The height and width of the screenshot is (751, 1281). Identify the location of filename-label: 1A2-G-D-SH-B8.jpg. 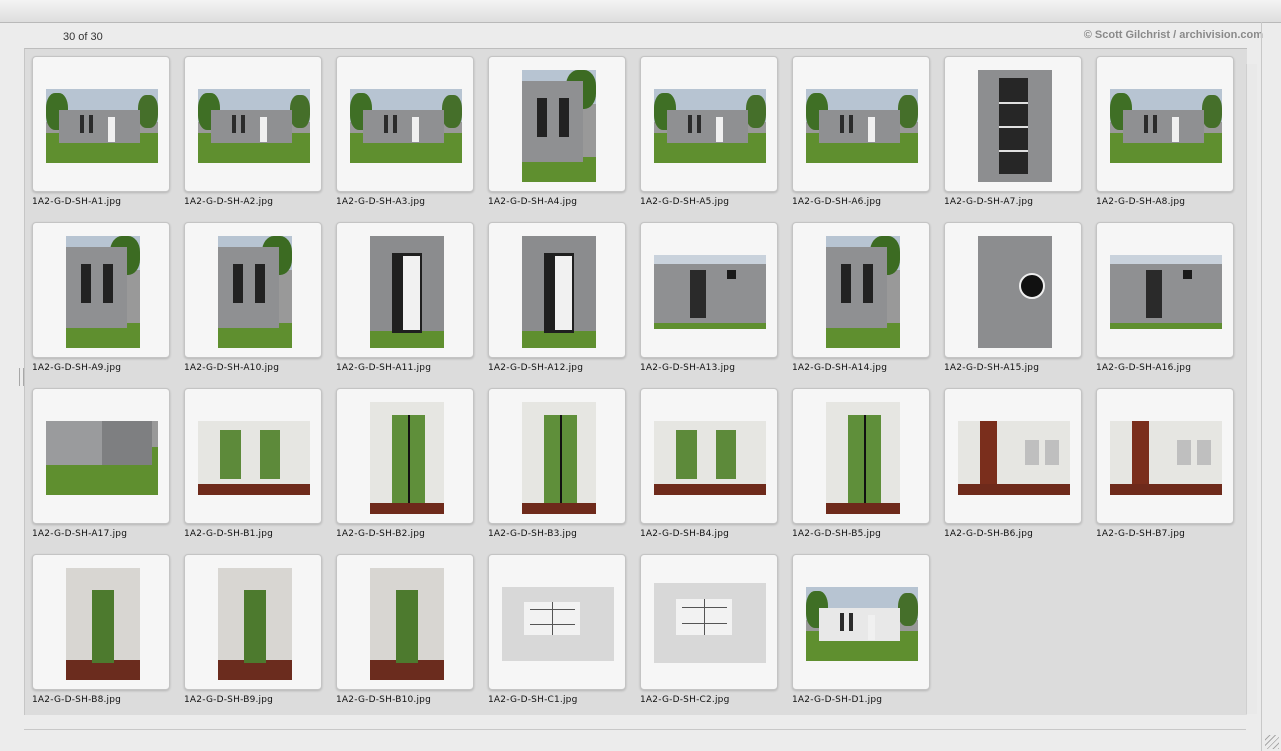
(77, 700).